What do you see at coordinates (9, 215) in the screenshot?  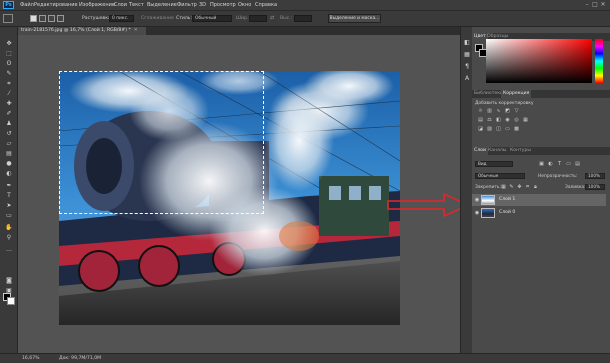 I see `shape-tool-icon: ▭` at bounding box center [9, 215].